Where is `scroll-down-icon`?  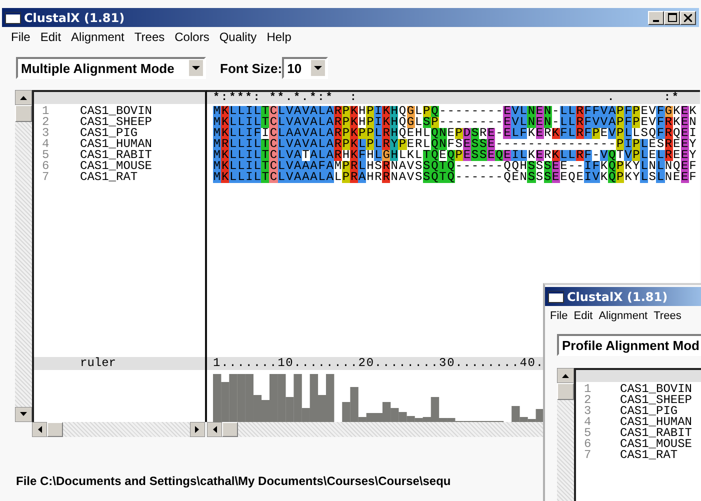 scroll-down-icon is located at coordinates (23, 414).